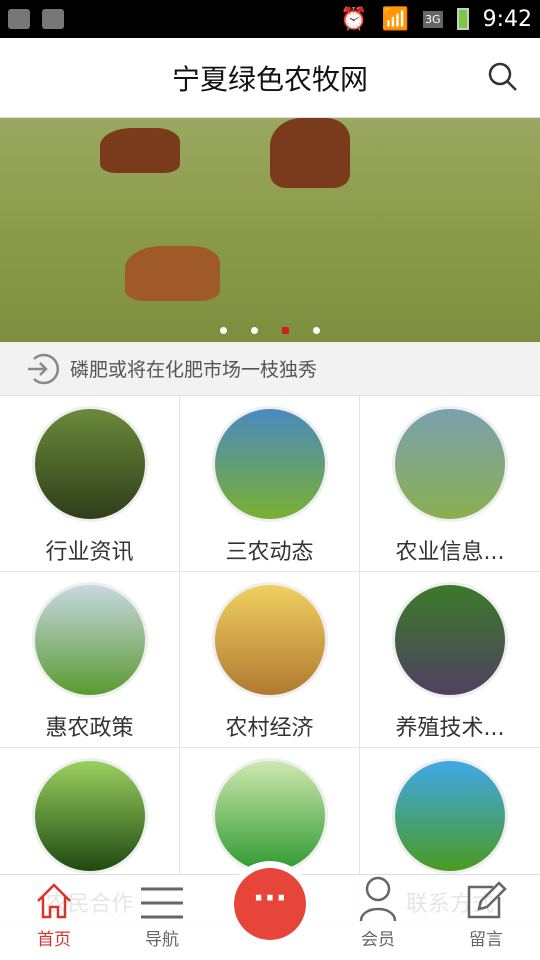  I want to click on wifi-icon: 📶, so click(395, 19).